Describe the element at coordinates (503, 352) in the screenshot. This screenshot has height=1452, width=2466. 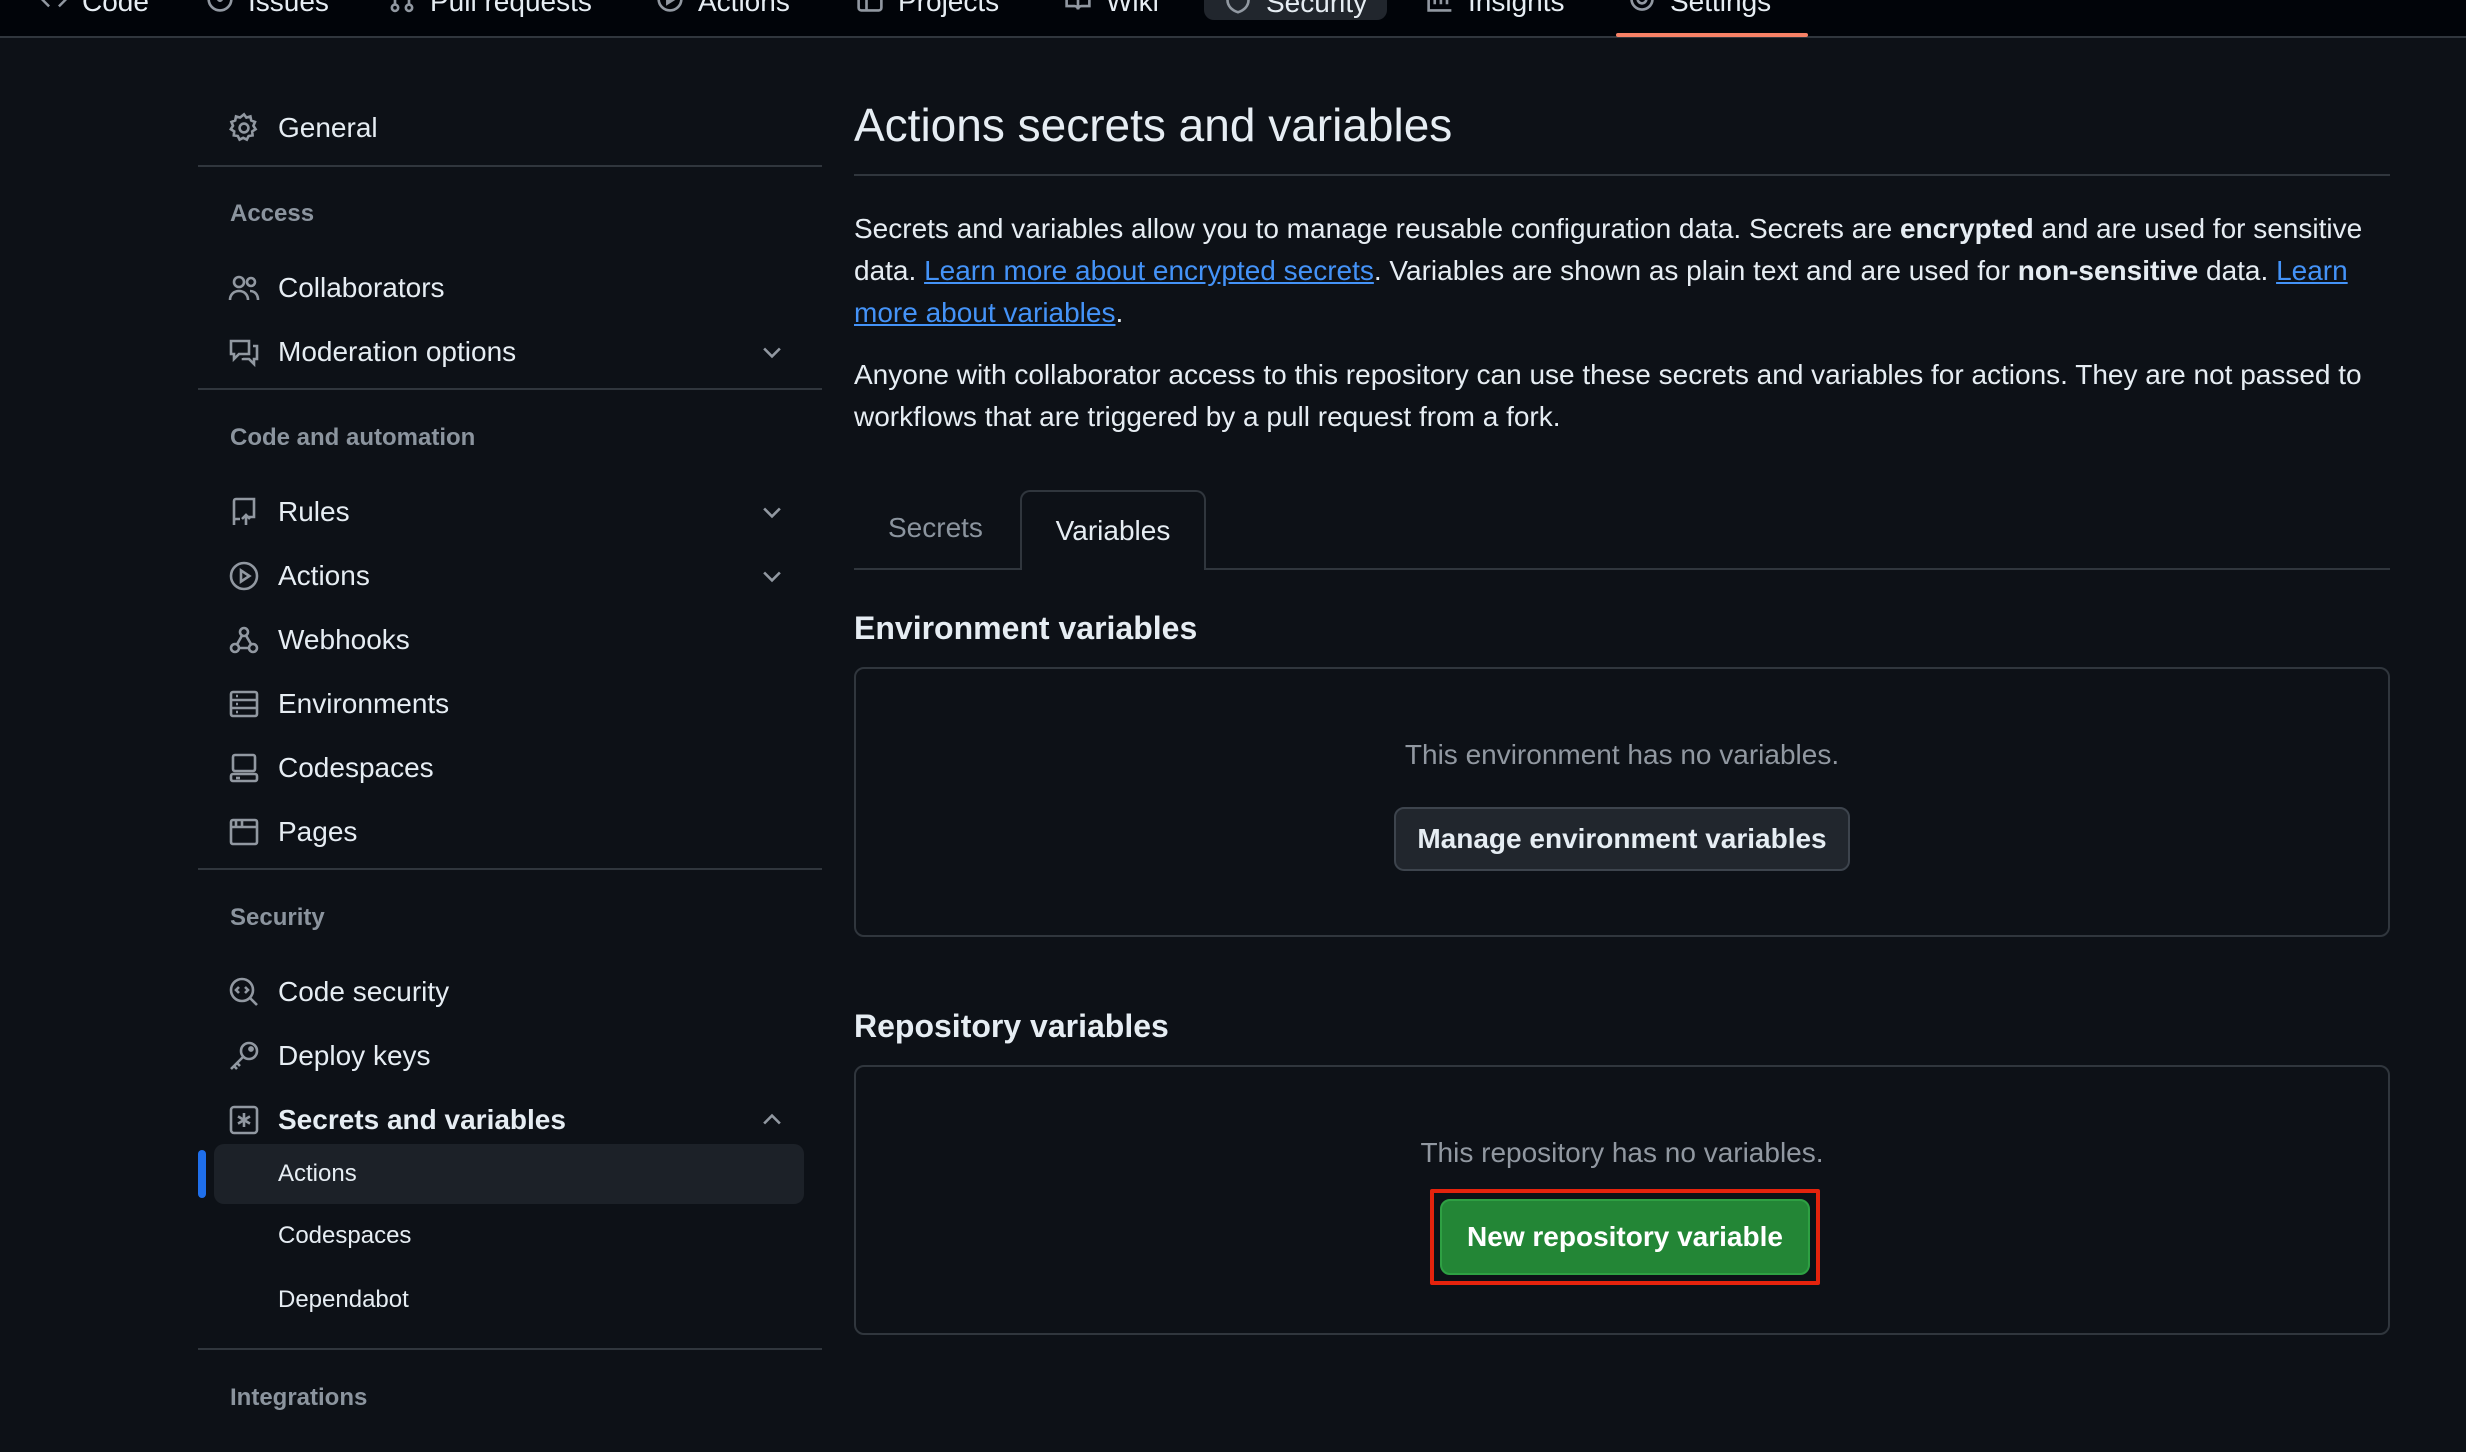
I see `sidebar-item-moderation-options: Moderation options` at that location.